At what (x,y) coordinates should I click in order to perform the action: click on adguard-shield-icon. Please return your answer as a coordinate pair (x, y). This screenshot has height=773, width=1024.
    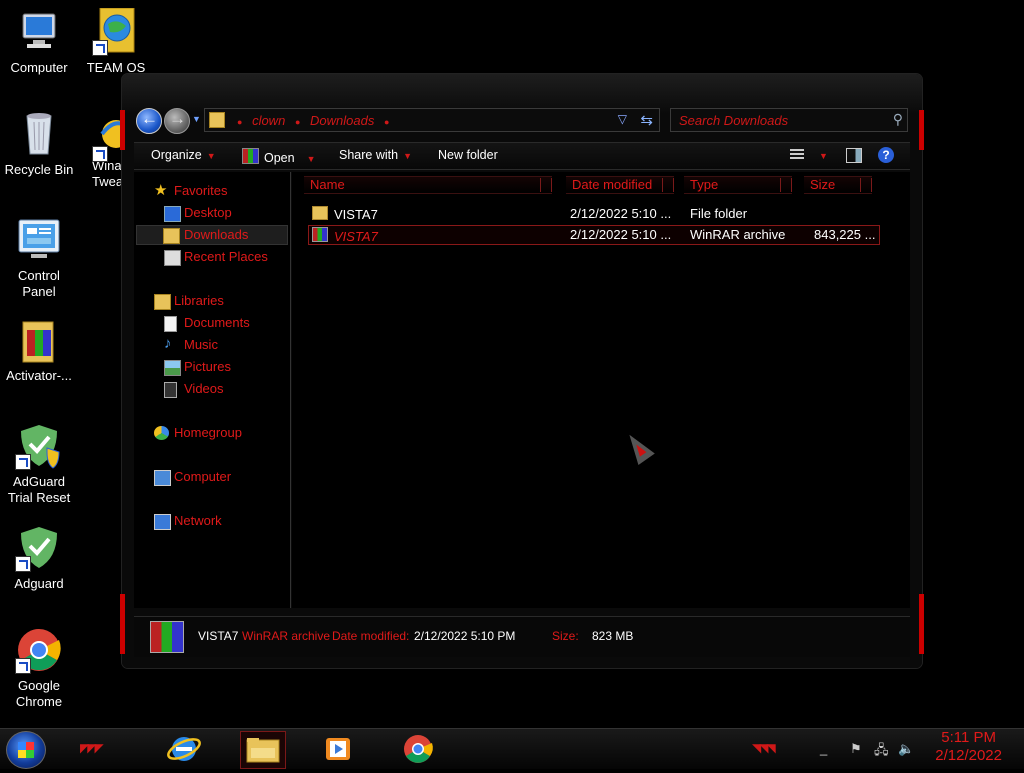
    Looking at the image, I should click on (39, 446).